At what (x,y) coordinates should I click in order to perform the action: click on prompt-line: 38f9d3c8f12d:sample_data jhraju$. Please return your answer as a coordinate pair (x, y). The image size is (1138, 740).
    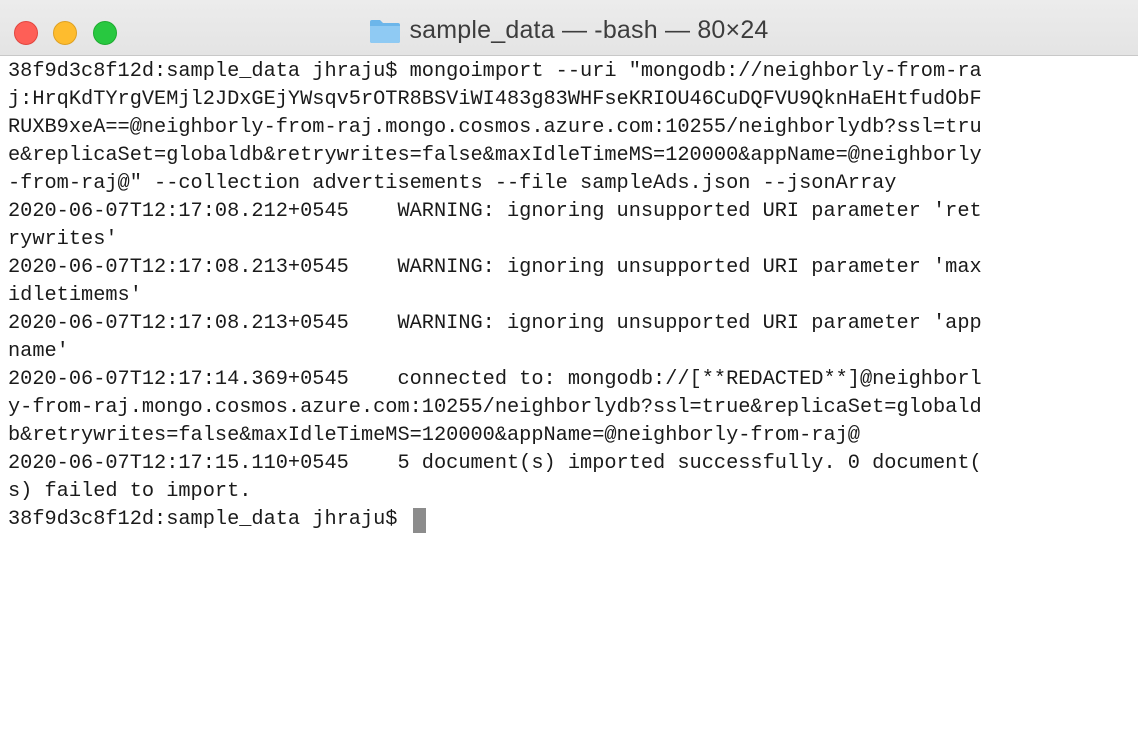
    Looking at the image, I should click on (570, 520).